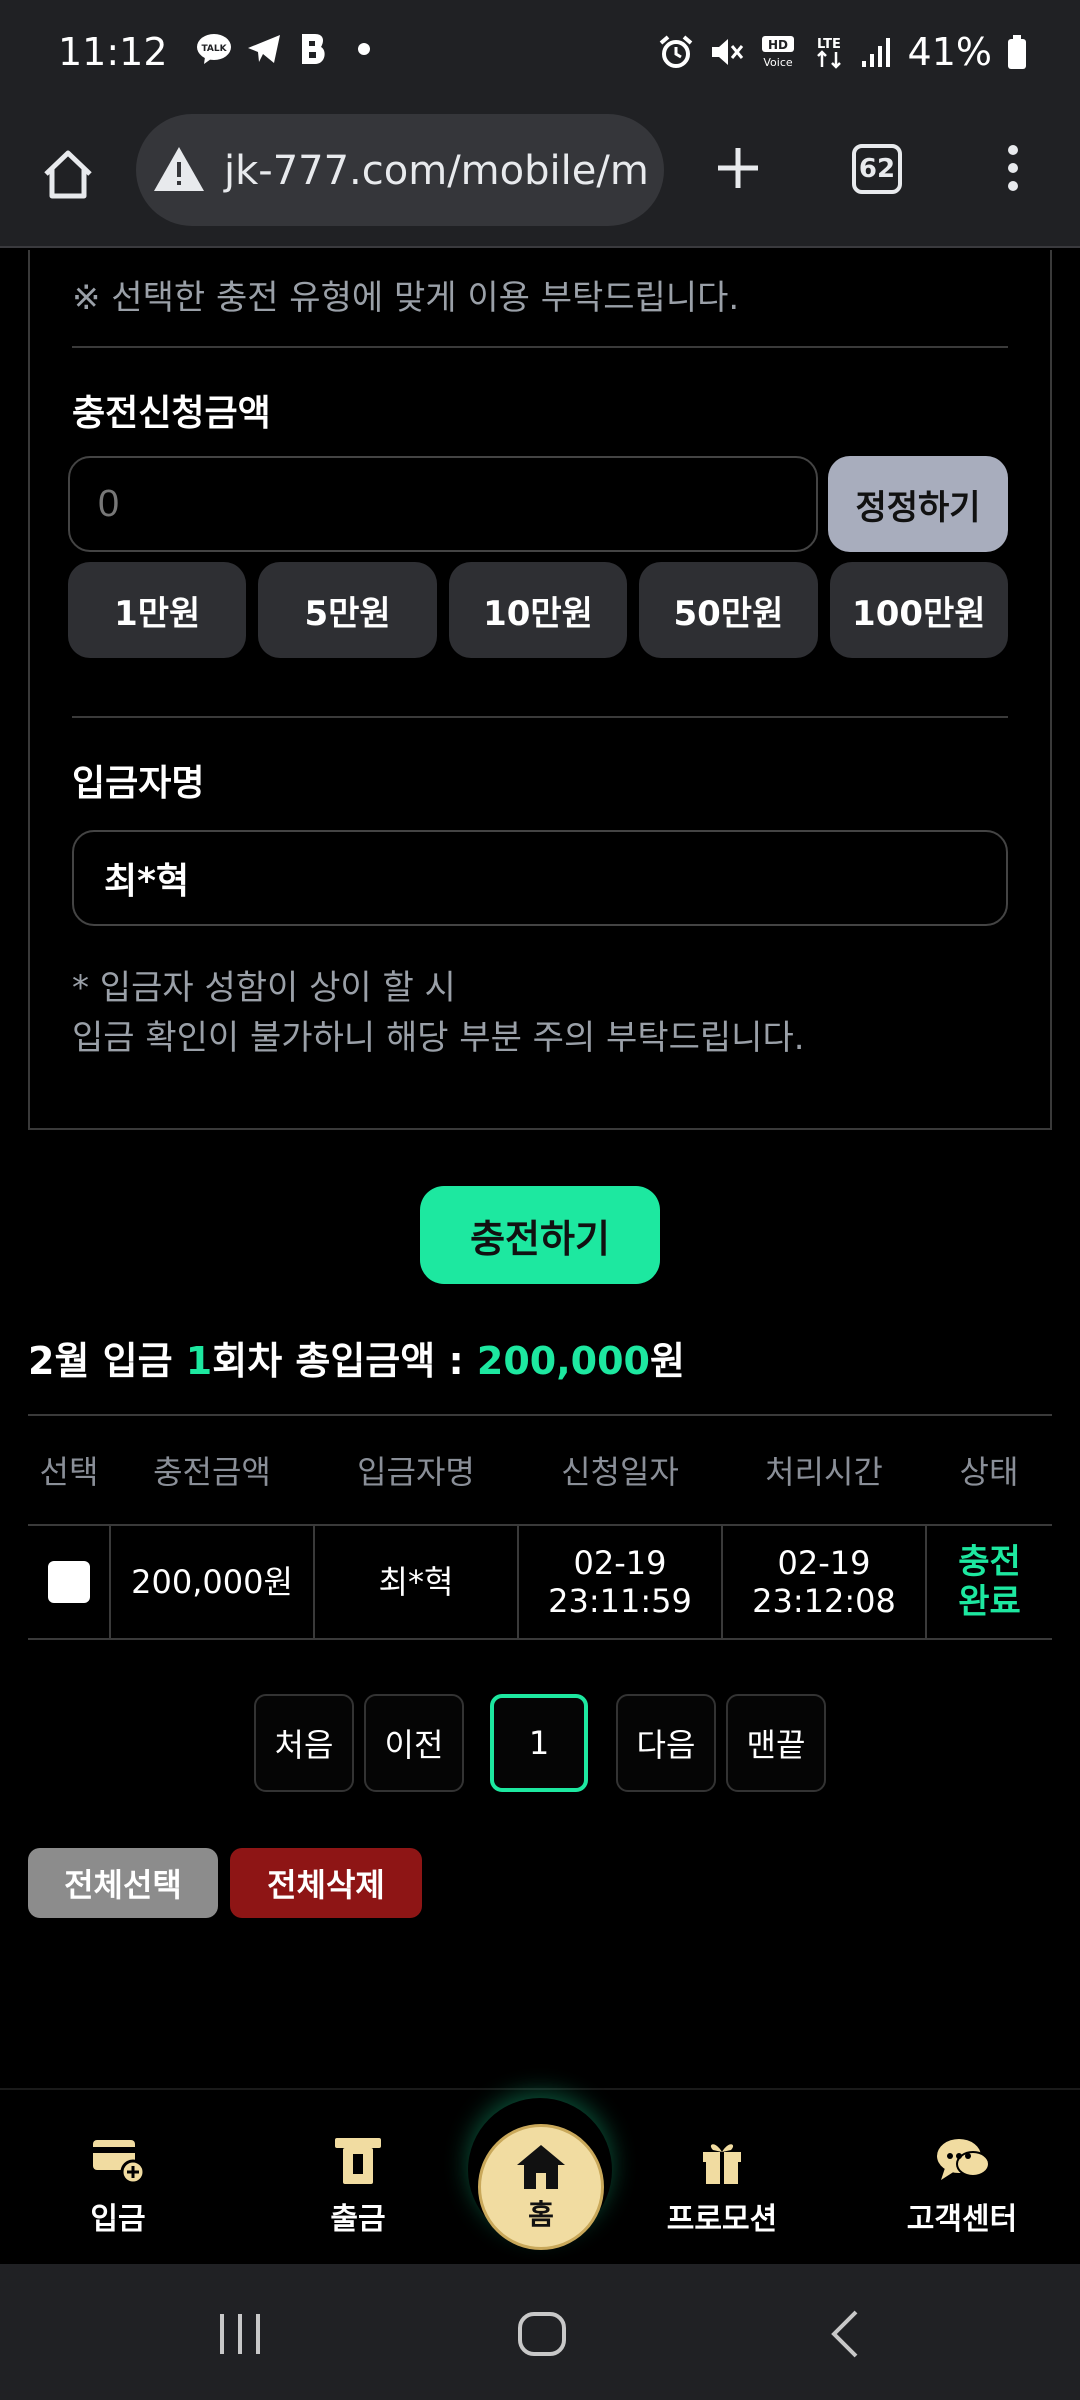 The image size is (1080, 2400). What do you see at coordinates (289, 49) in the screenshot?
I see `notification-icons: TALK` at bounding box center [289, 49].